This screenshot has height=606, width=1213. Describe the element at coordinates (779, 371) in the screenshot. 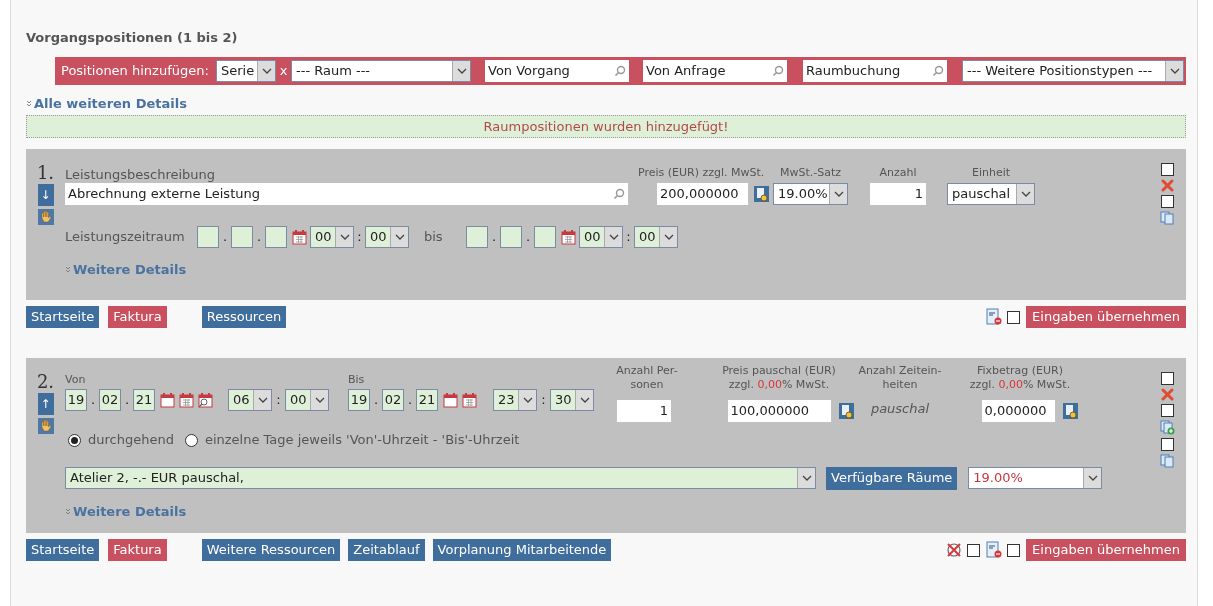

I see `column-label: Preis pauschal (EUR)` at that location.